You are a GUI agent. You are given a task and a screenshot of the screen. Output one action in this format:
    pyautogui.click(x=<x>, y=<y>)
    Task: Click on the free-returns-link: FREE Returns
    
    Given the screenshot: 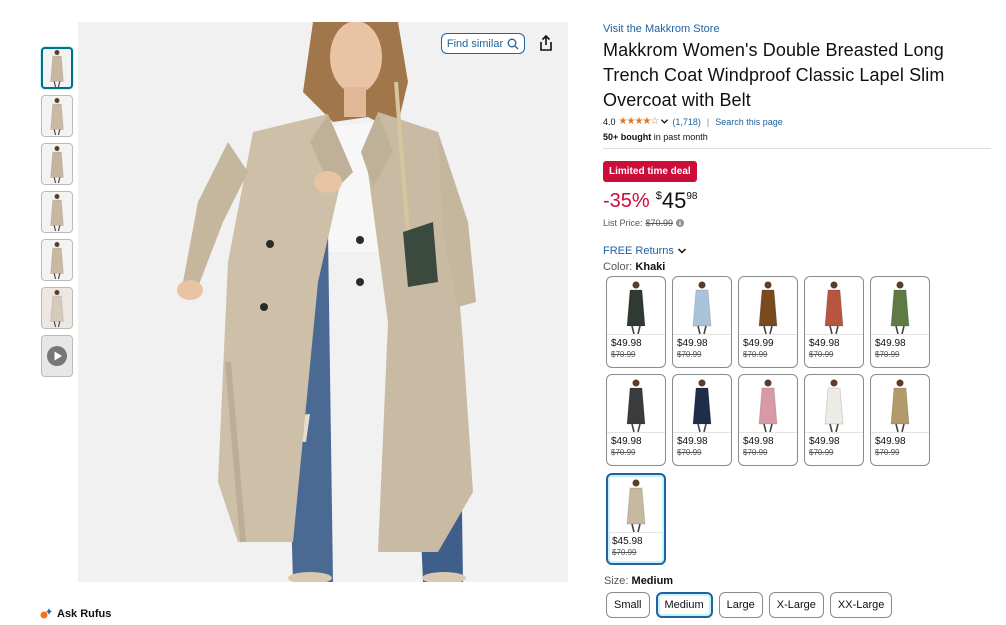 What is the action you would take?
    pyautogui.click(x=798, y=251)
    